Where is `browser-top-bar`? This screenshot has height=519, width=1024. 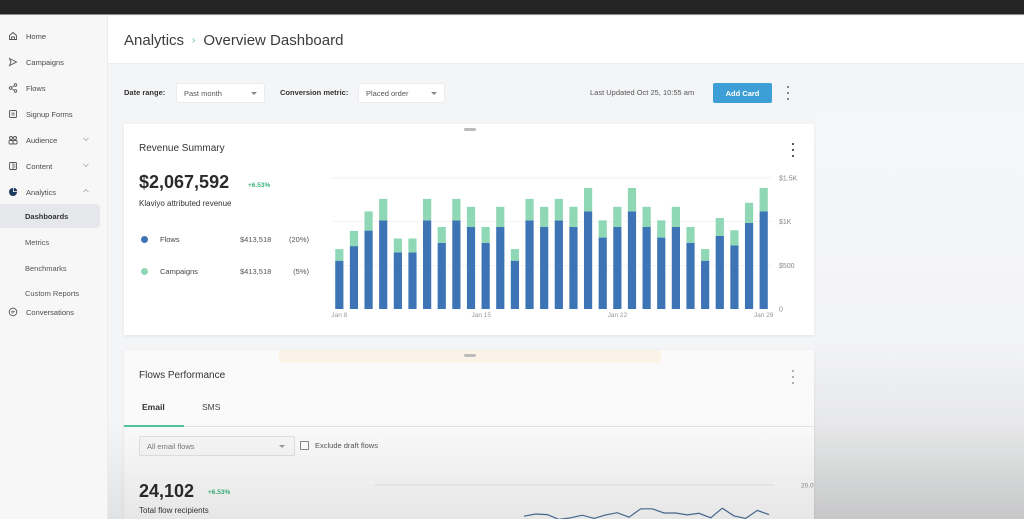 browser-top-bar is located at coordinates (512, 7).